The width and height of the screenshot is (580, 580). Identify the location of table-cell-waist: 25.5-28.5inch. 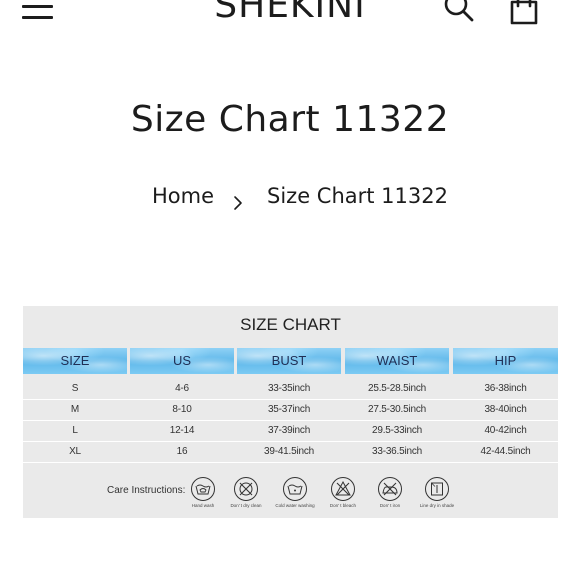
(396, 388).